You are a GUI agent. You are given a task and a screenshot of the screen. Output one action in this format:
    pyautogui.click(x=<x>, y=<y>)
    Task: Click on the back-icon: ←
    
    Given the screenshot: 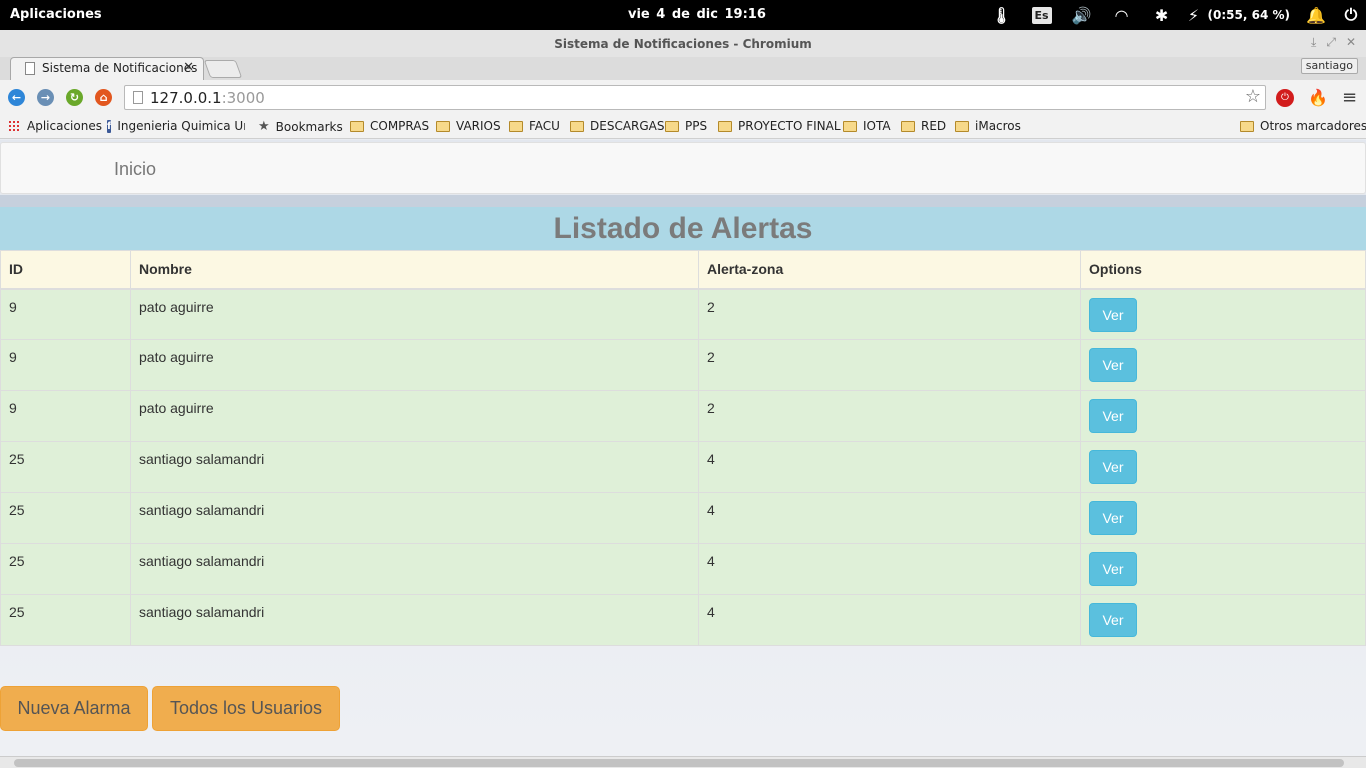 What is the action you would take?
    pyautogui.click(x=16, y=97)
    